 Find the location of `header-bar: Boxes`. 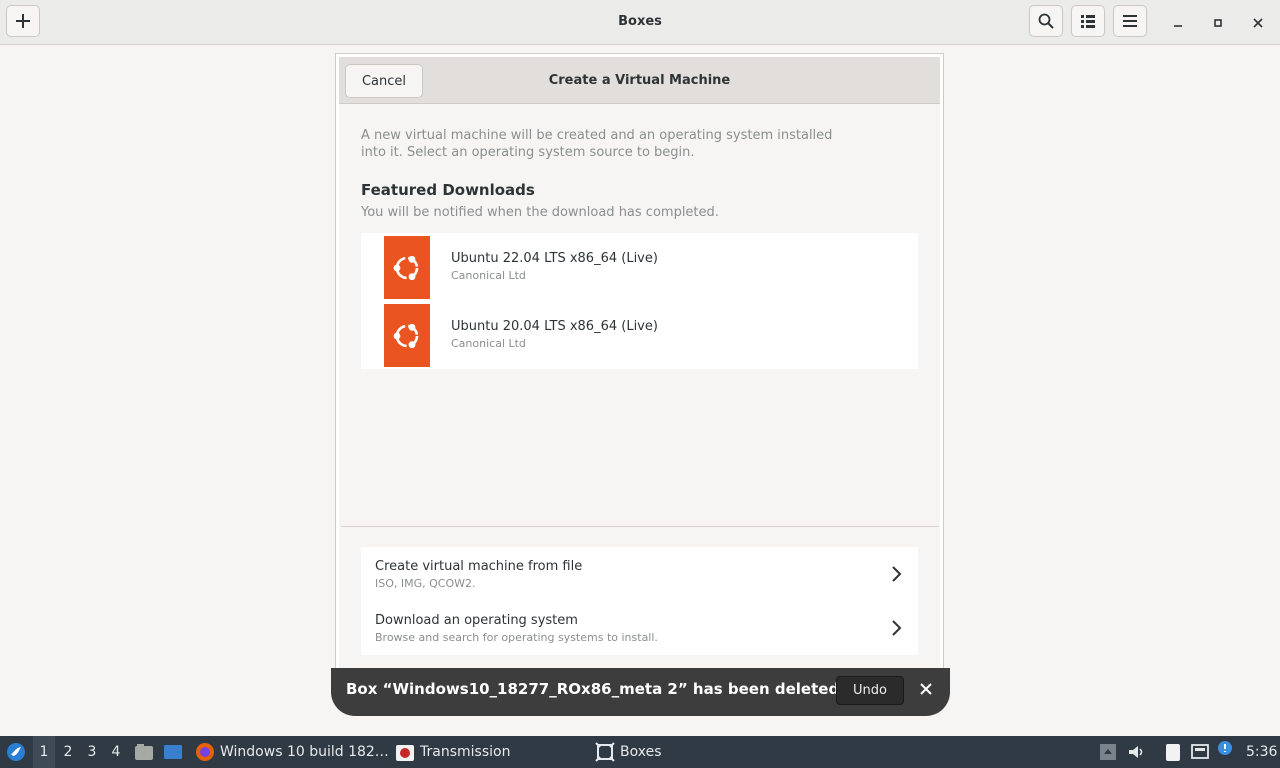

header-bar: Boxes is located at coordinates (640, 22).